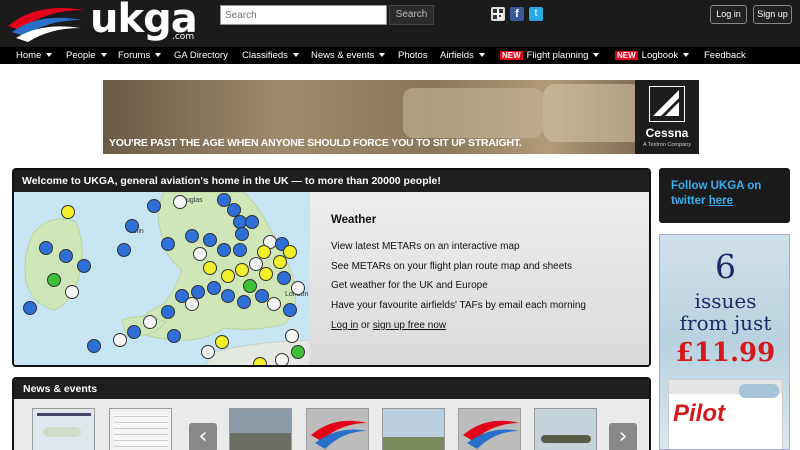 Image resolution: width=800 pixels, height=450 pixels. Describe the element at coordinates (652, 55) in the screenshot. I see `nav-item-logbook: NEW Logbook` at that location.